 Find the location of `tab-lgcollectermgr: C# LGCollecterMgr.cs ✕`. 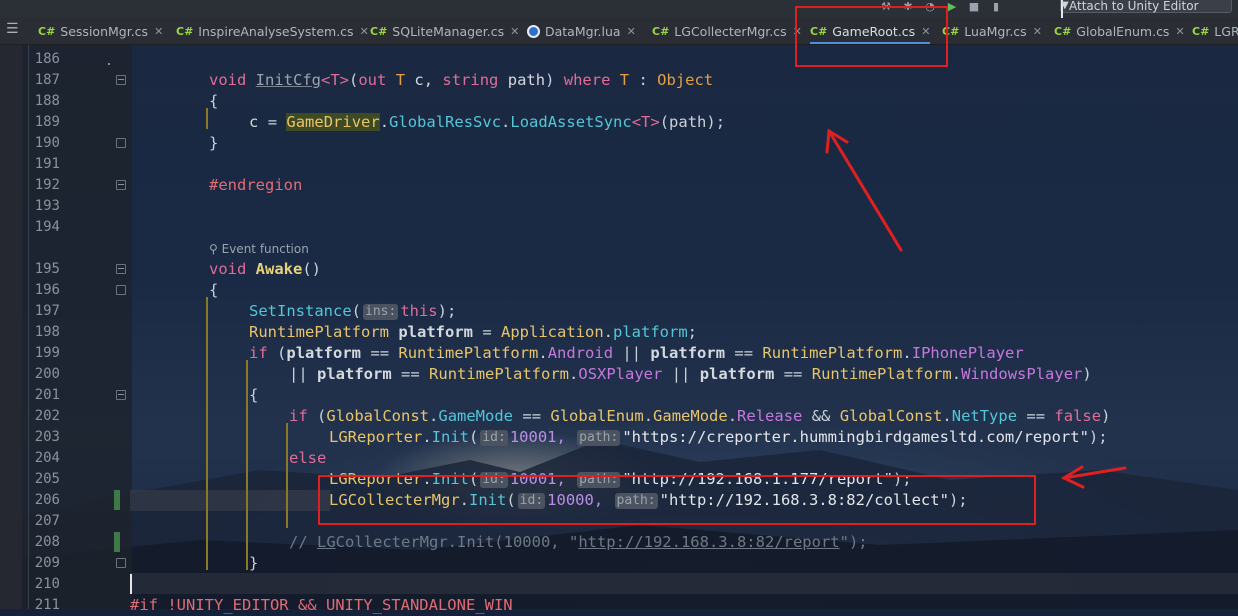

tab-lgcollectermgr: C# LGCollecterMgr.cs ✕ is located at coordinates (727, 31).